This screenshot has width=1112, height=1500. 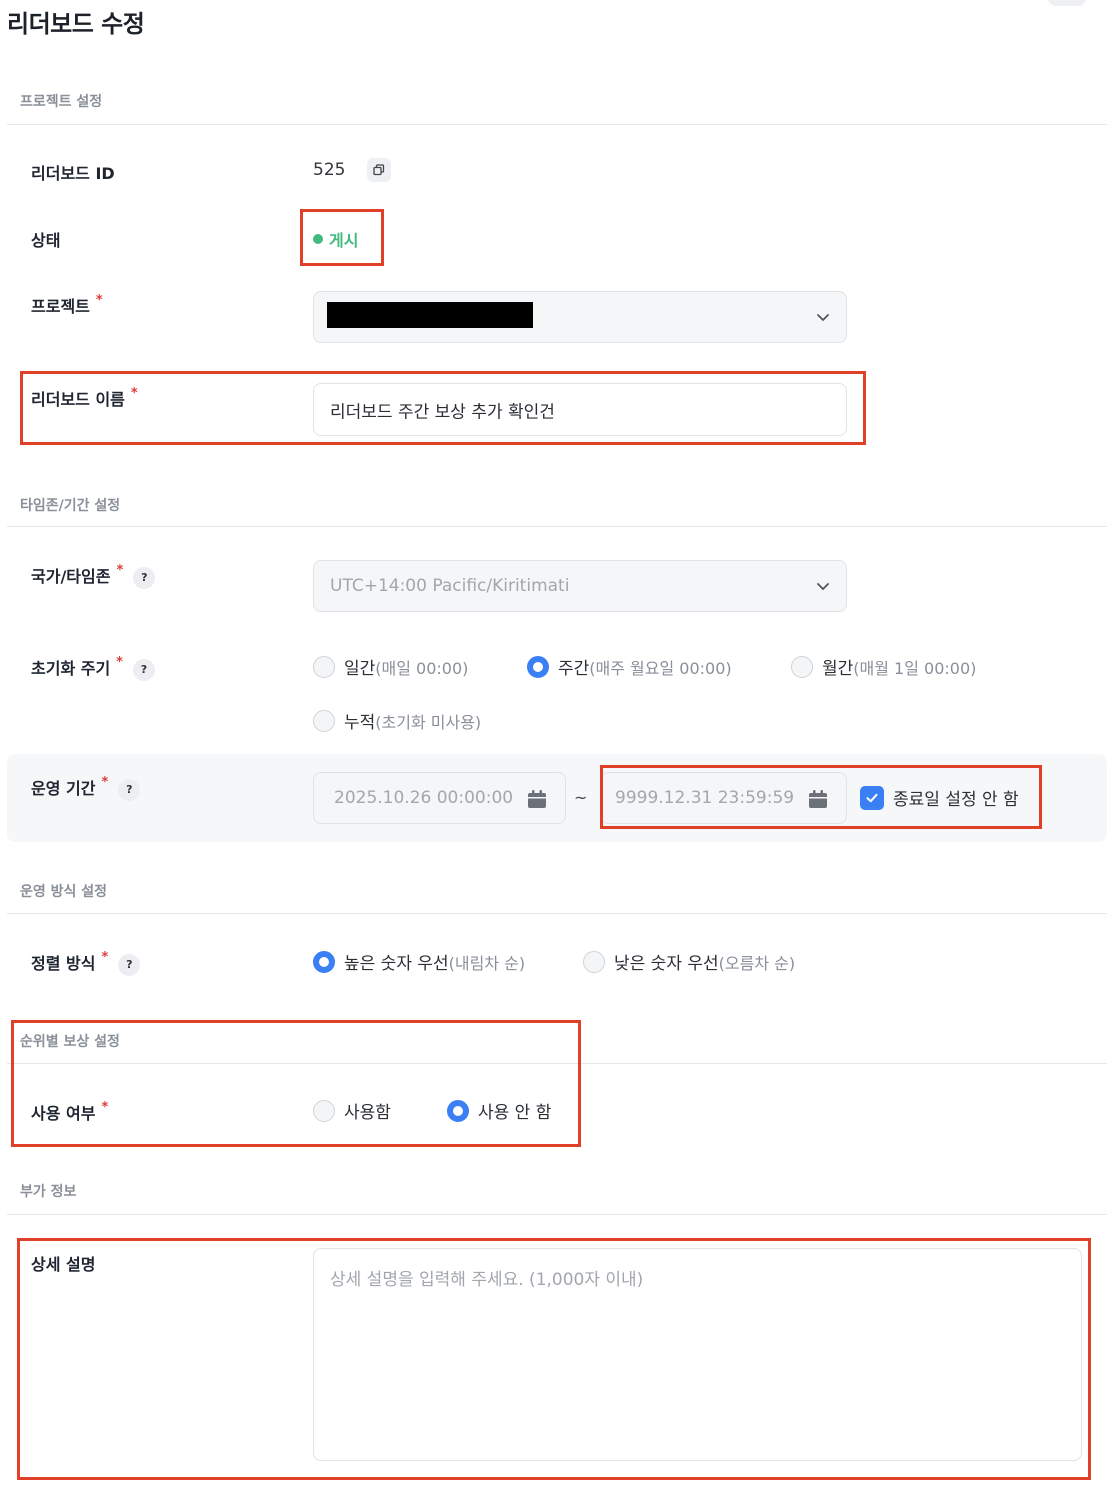 I want to click on radio-reset-monthly: 월간 (매월 1일 00:00), so click(x=883, y=666).